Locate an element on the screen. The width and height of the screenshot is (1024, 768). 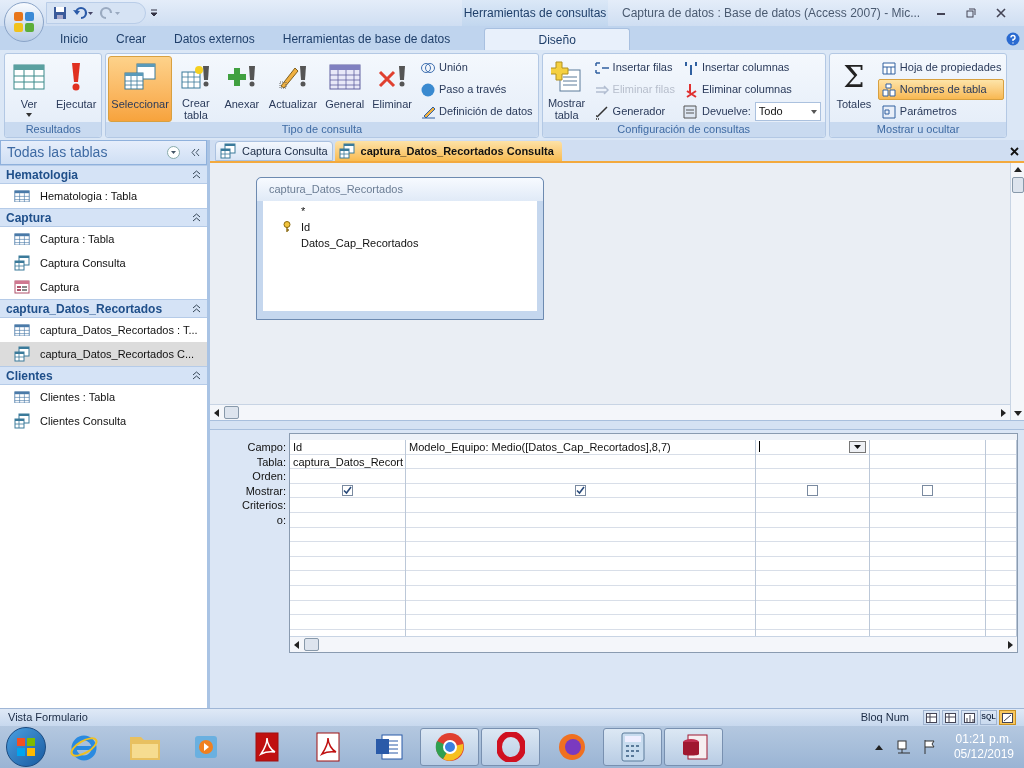
ribbon-button: Seleccionar is located at coordinates (140, 89).